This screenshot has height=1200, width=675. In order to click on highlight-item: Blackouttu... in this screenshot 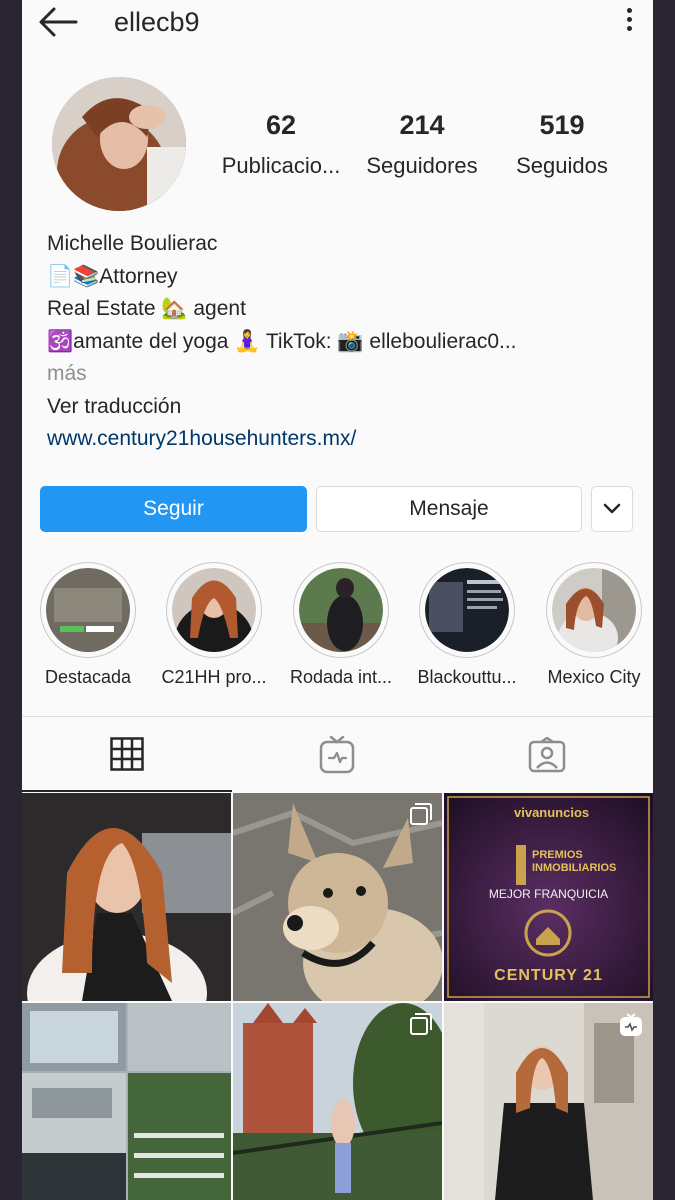, I will do `click(467, 625)`.